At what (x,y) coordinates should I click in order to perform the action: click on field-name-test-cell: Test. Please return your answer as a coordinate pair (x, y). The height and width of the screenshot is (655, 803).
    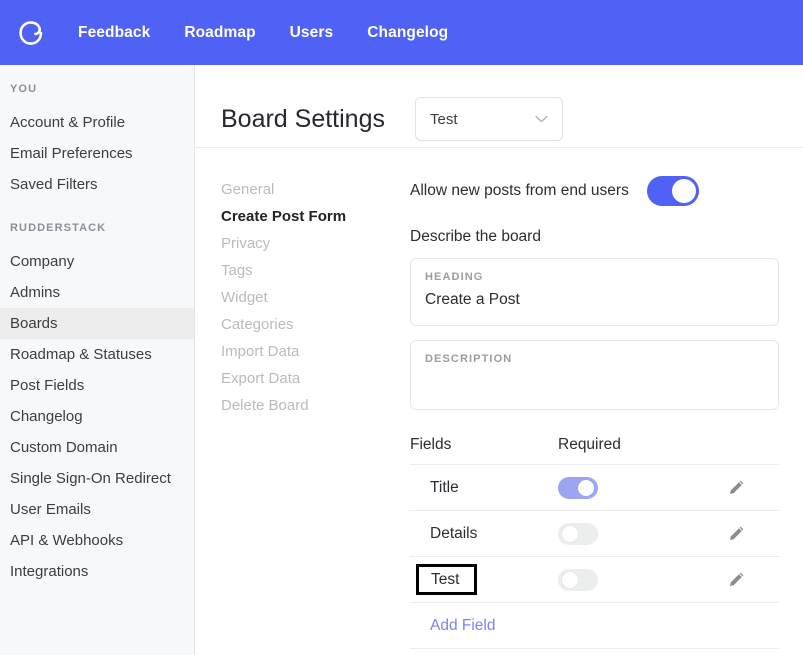
    Looking at the image, I should click on (484, 579).